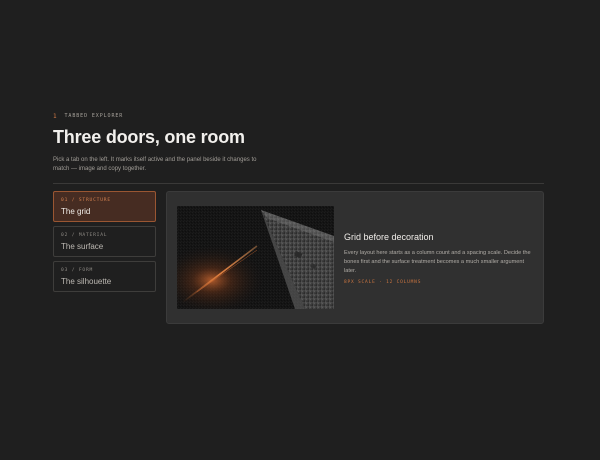  Describe the element at coordinates (86, 281) in the screenshot. I see `tab-label: The silhouette` at that location.